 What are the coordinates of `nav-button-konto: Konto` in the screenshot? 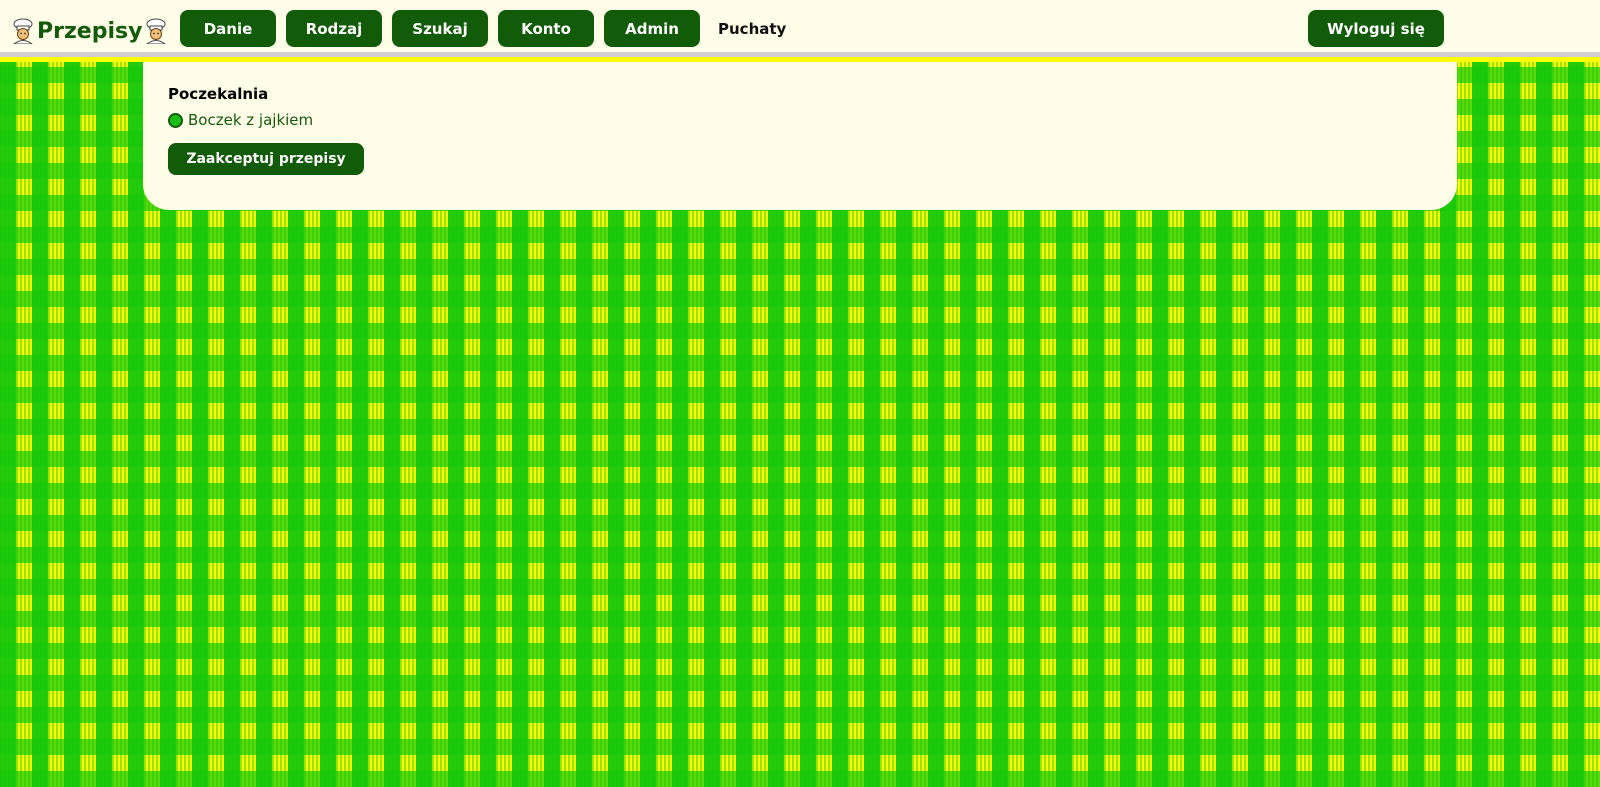 It's located at (546, 28).